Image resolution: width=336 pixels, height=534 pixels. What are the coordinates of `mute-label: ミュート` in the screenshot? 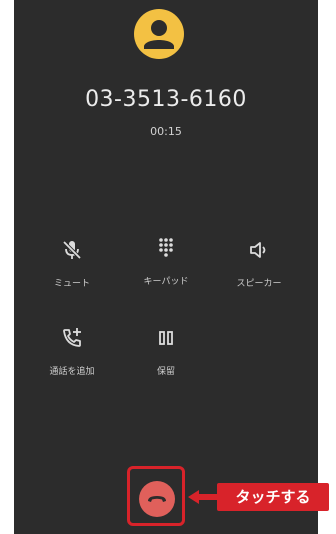 It's located at (71, 284).